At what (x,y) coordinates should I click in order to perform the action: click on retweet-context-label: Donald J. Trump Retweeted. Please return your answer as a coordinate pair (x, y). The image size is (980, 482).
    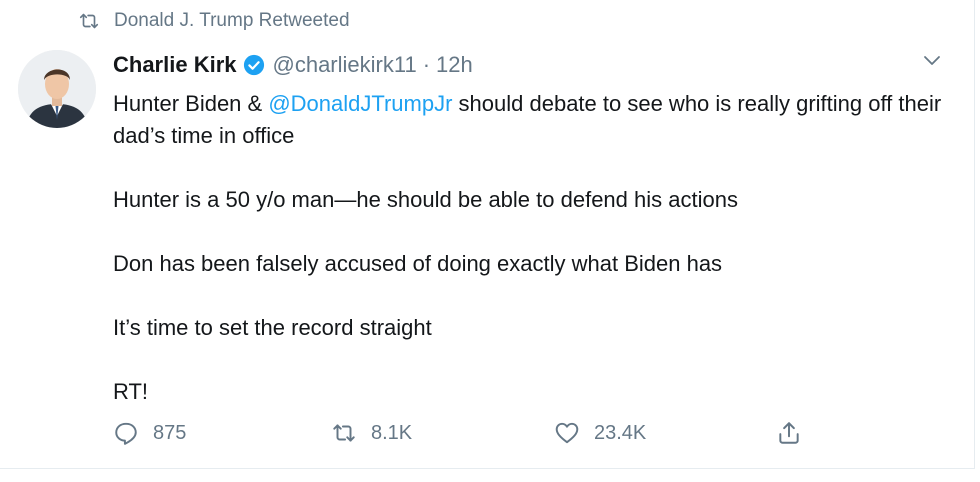
    Looking at the image, I should click on (232, 21).